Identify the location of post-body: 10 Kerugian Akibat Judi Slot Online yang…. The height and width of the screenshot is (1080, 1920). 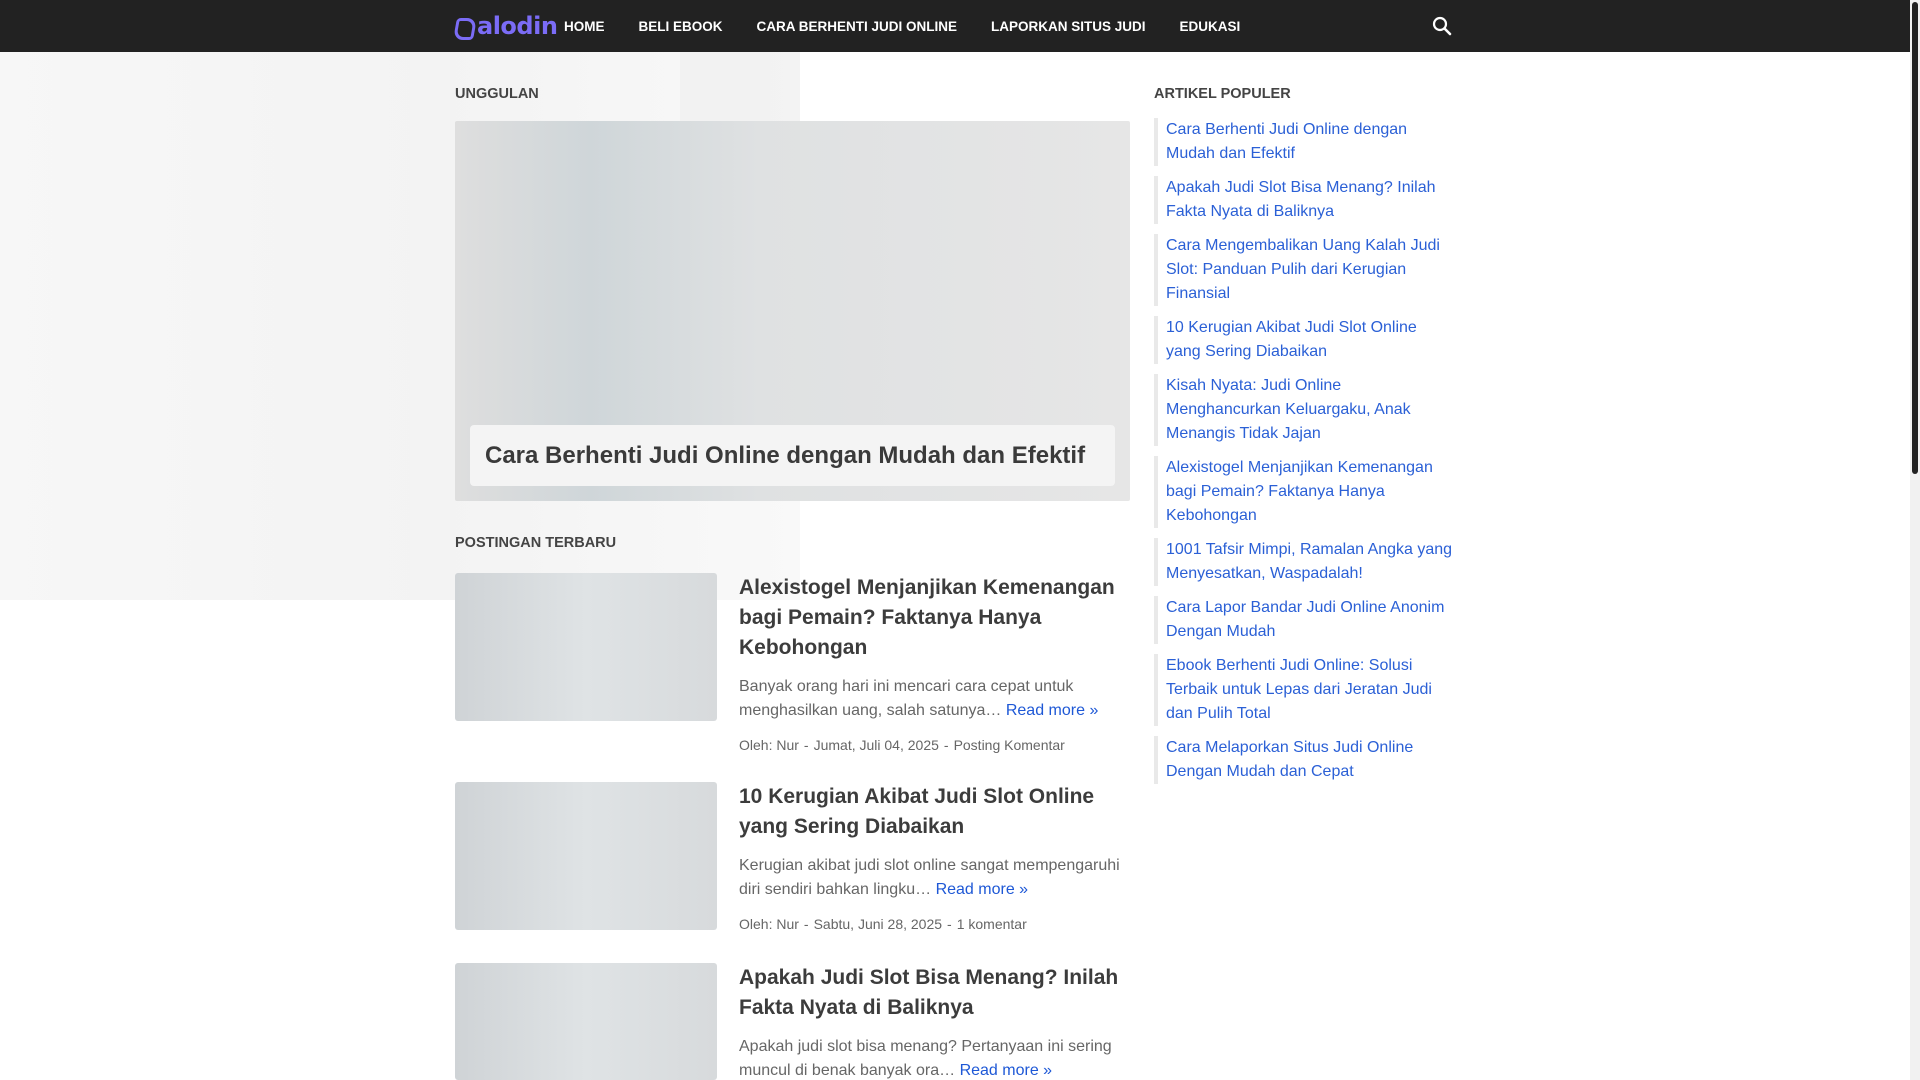
(934, 857).